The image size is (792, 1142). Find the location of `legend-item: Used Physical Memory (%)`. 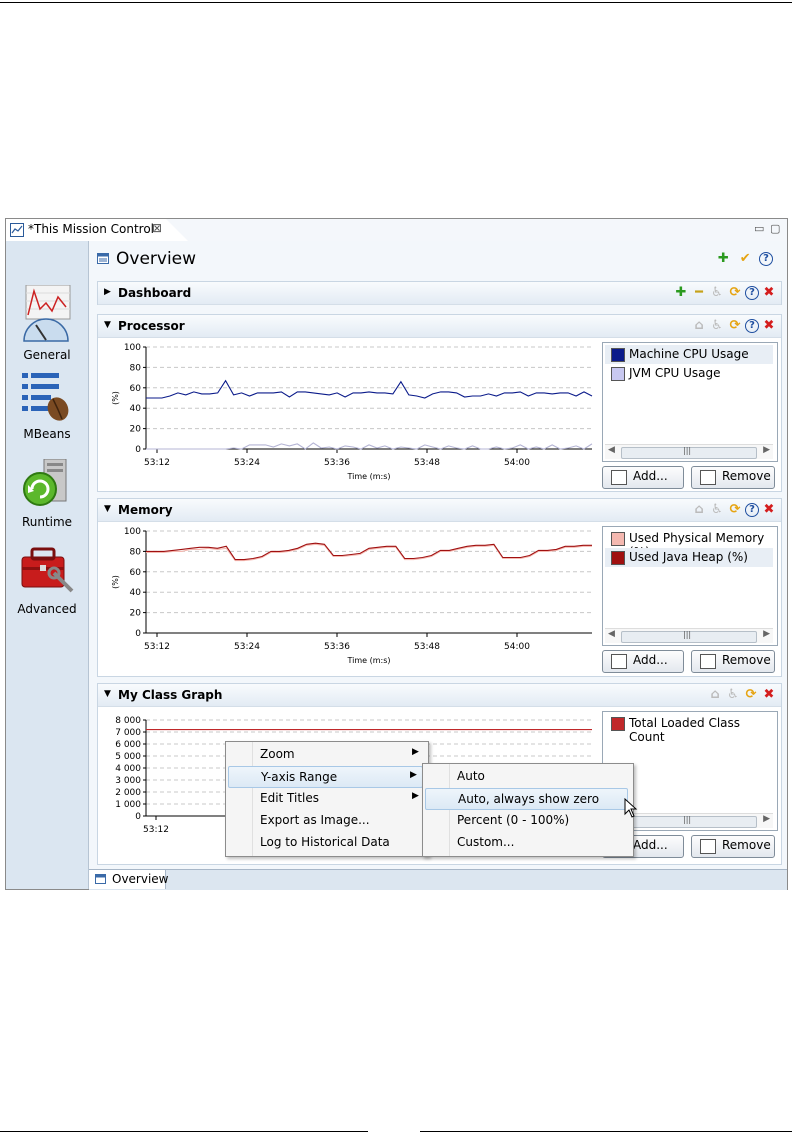

legend-item: Used Physical Memory (%) is located at coordinates (689, 544).